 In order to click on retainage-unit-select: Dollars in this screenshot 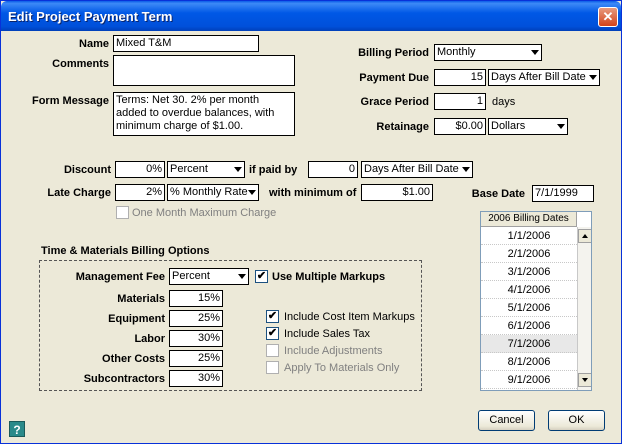, I will do `click(528, 126)`.